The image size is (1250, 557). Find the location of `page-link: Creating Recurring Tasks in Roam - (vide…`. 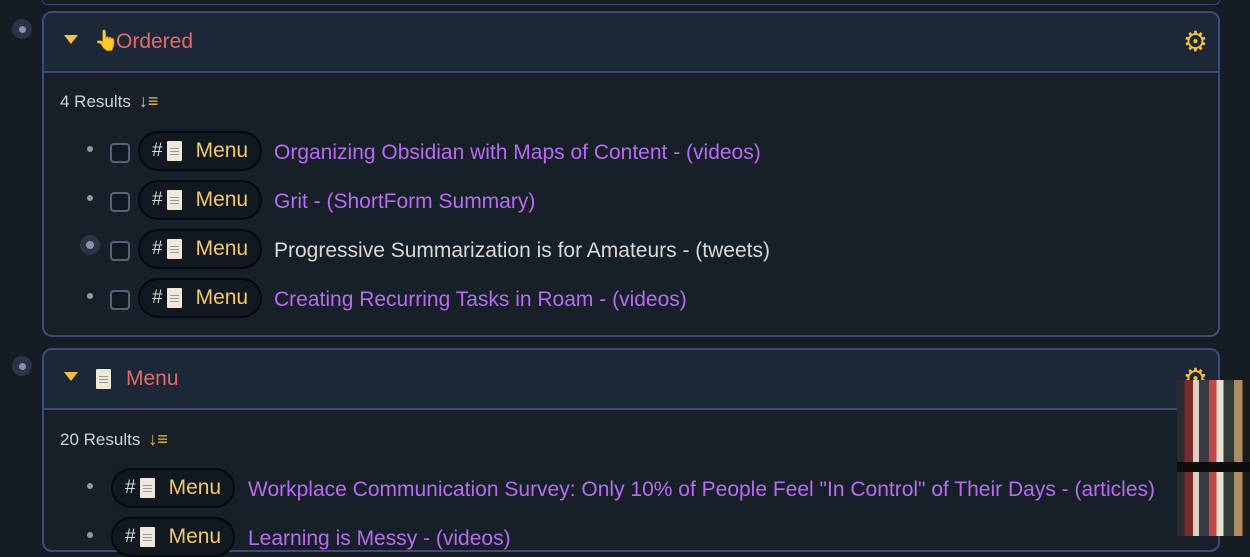

page-link: Creating Recurring Tasks in Roam - (vide… is located at coordinates (480, 300).